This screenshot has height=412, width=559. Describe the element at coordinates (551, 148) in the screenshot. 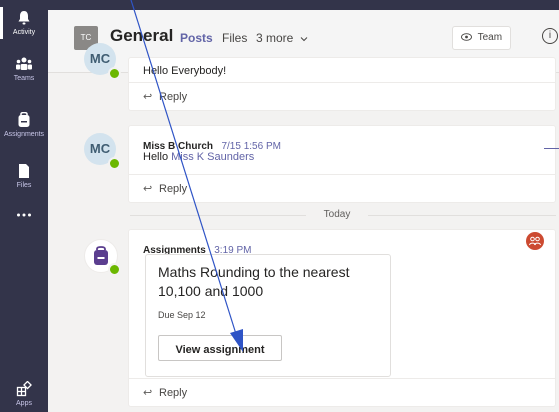

I see `scroll-cue` at that location.